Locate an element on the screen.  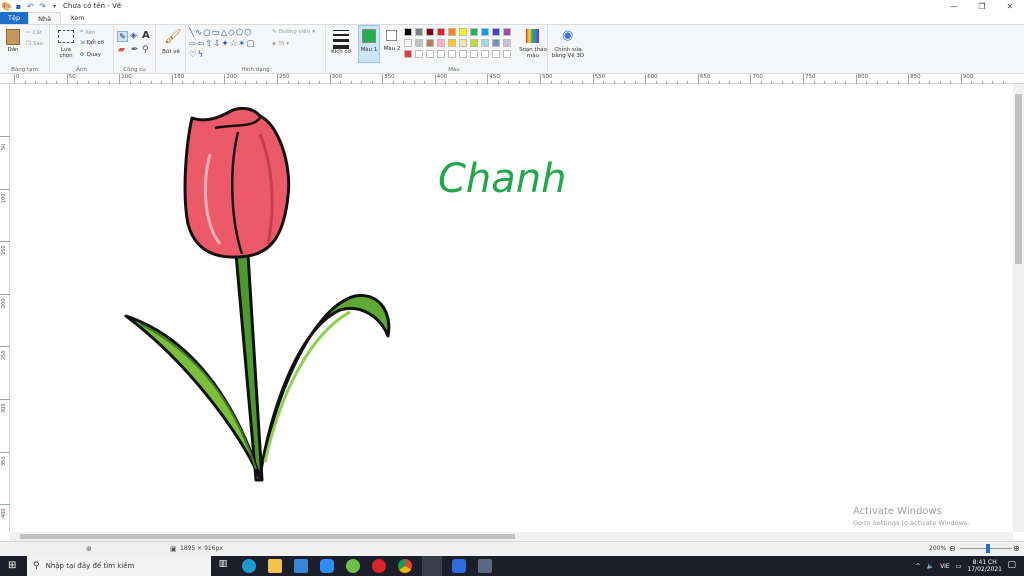
minimize-button: — is located at coordinates (954, 6).